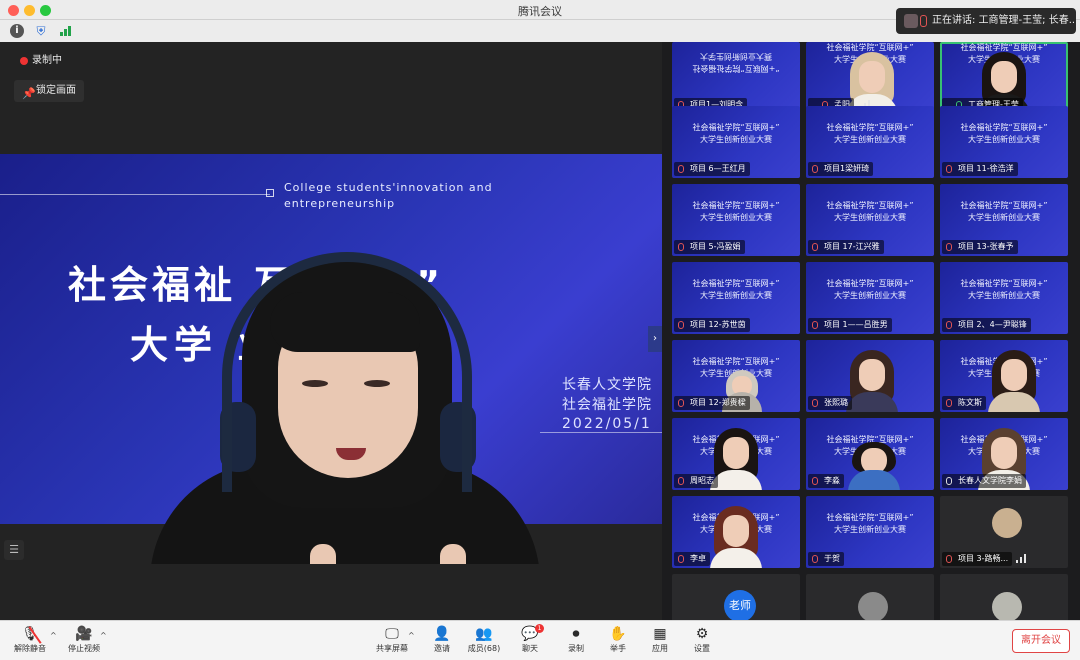 This screenshot has height=660, width=1080. Describe the element at coordinates (736, 532) in the screenshot. I see `participant-tile: 社会福祉学院“互联网+”大学生创新创业大赛 李卓` at that location.